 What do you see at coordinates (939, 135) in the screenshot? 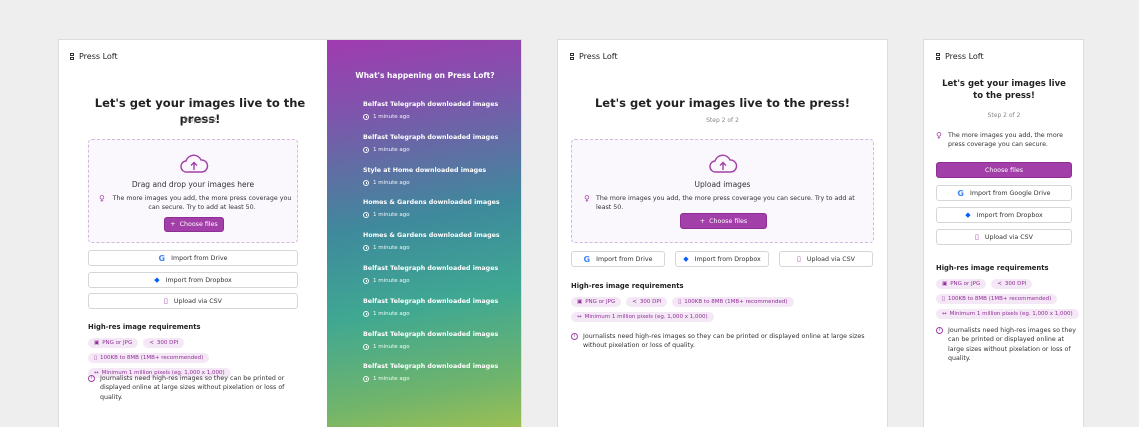
I see `lightbulb-icon: ♀` at bounding box center [939, 135].